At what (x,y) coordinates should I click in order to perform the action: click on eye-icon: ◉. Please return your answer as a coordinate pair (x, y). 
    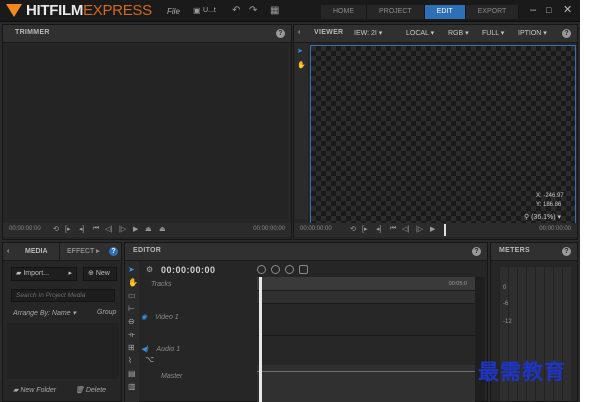
    Looking at the image, I should click on (144, 317).